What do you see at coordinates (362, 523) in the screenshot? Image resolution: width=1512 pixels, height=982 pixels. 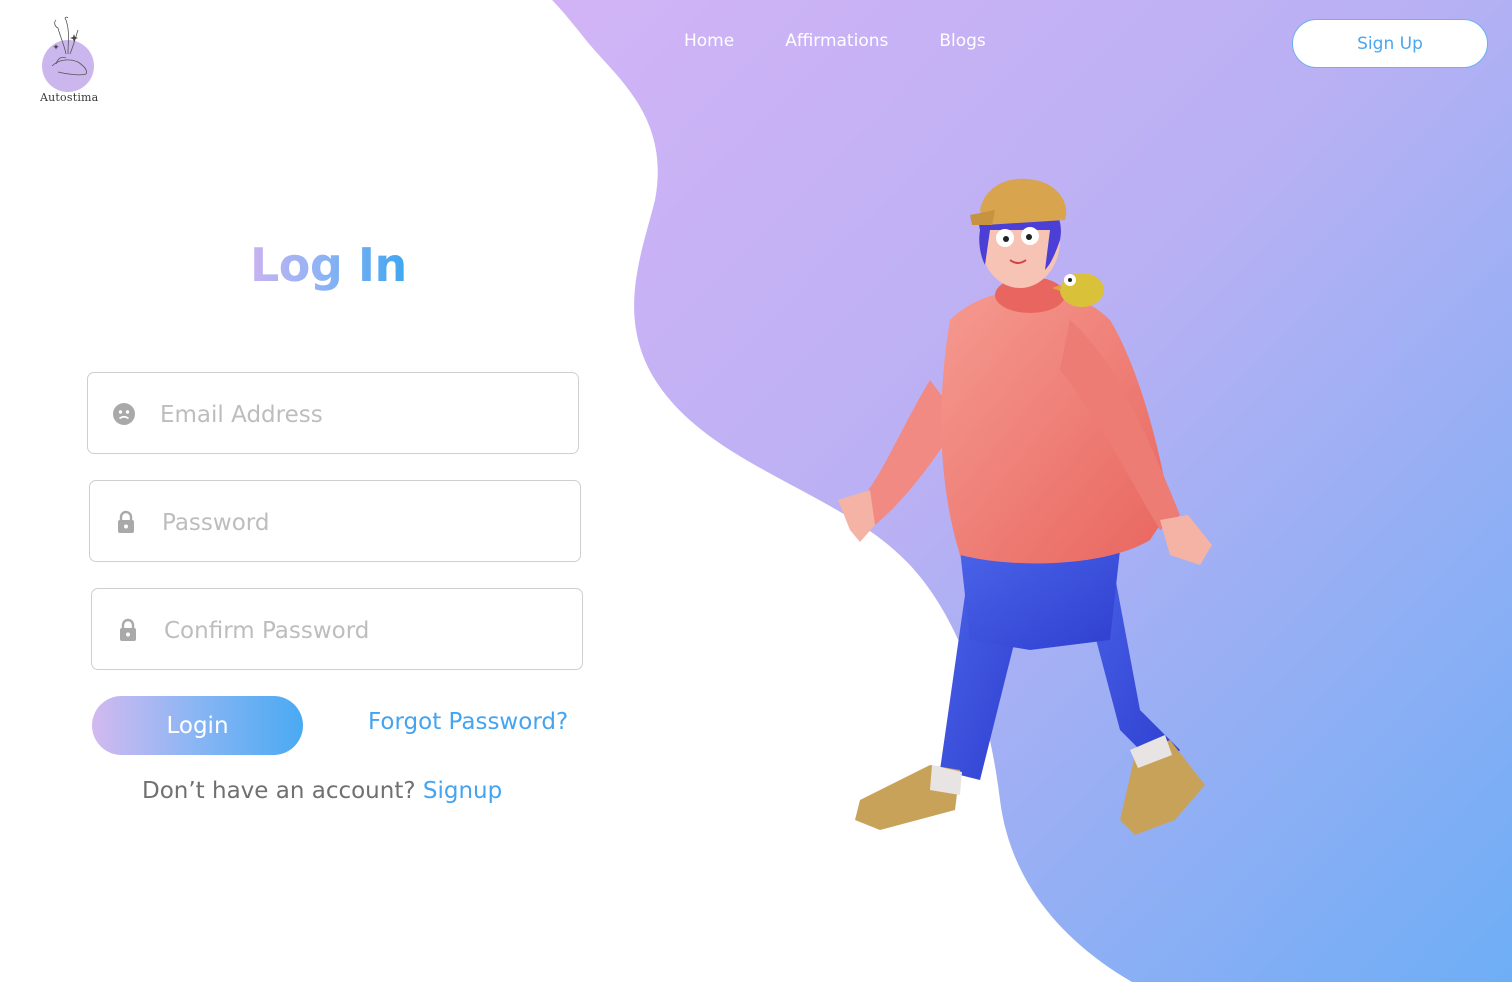 I see `password-input` at bounding box center [362, 523].